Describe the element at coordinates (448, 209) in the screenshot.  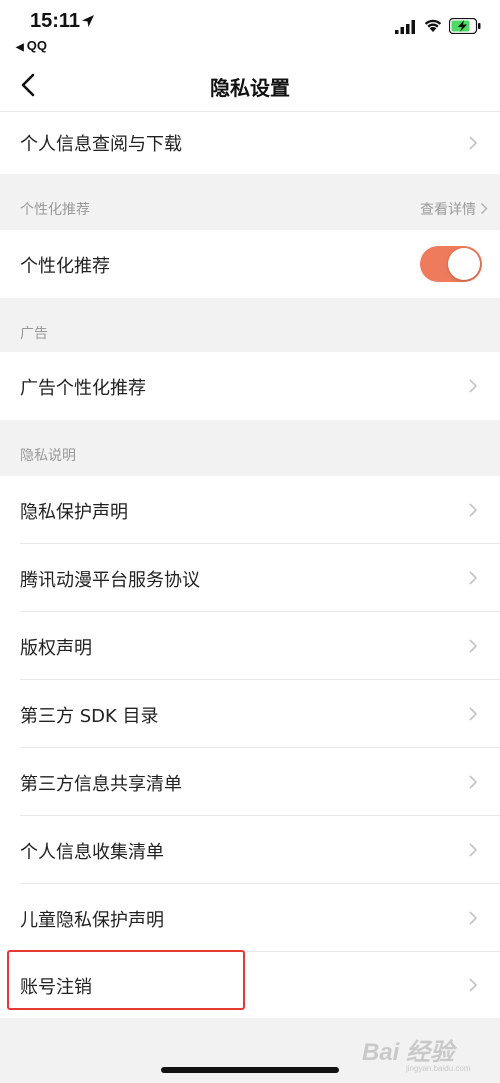
I see `view-details-link: 查看详情` at that location.